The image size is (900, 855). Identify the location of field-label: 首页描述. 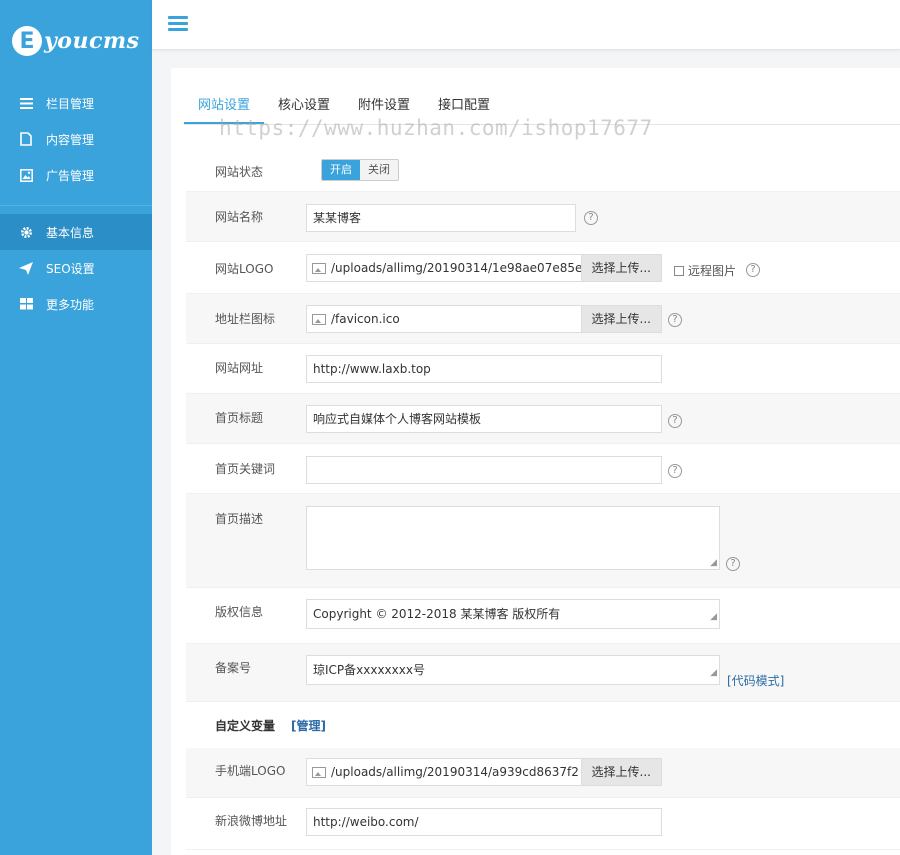
(239, 519).